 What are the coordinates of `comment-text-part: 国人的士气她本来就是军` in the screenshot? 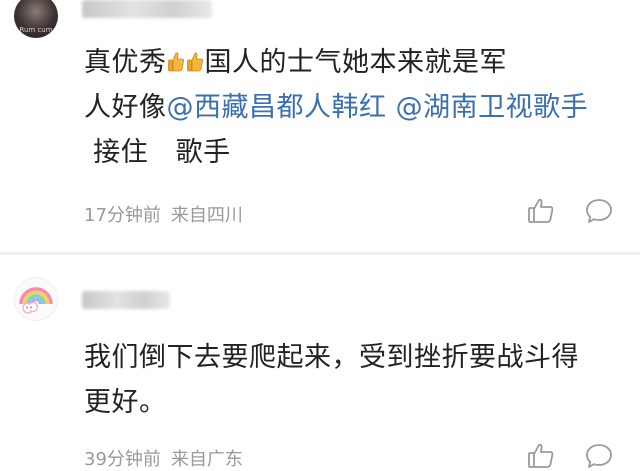 It's located at (355, 62).